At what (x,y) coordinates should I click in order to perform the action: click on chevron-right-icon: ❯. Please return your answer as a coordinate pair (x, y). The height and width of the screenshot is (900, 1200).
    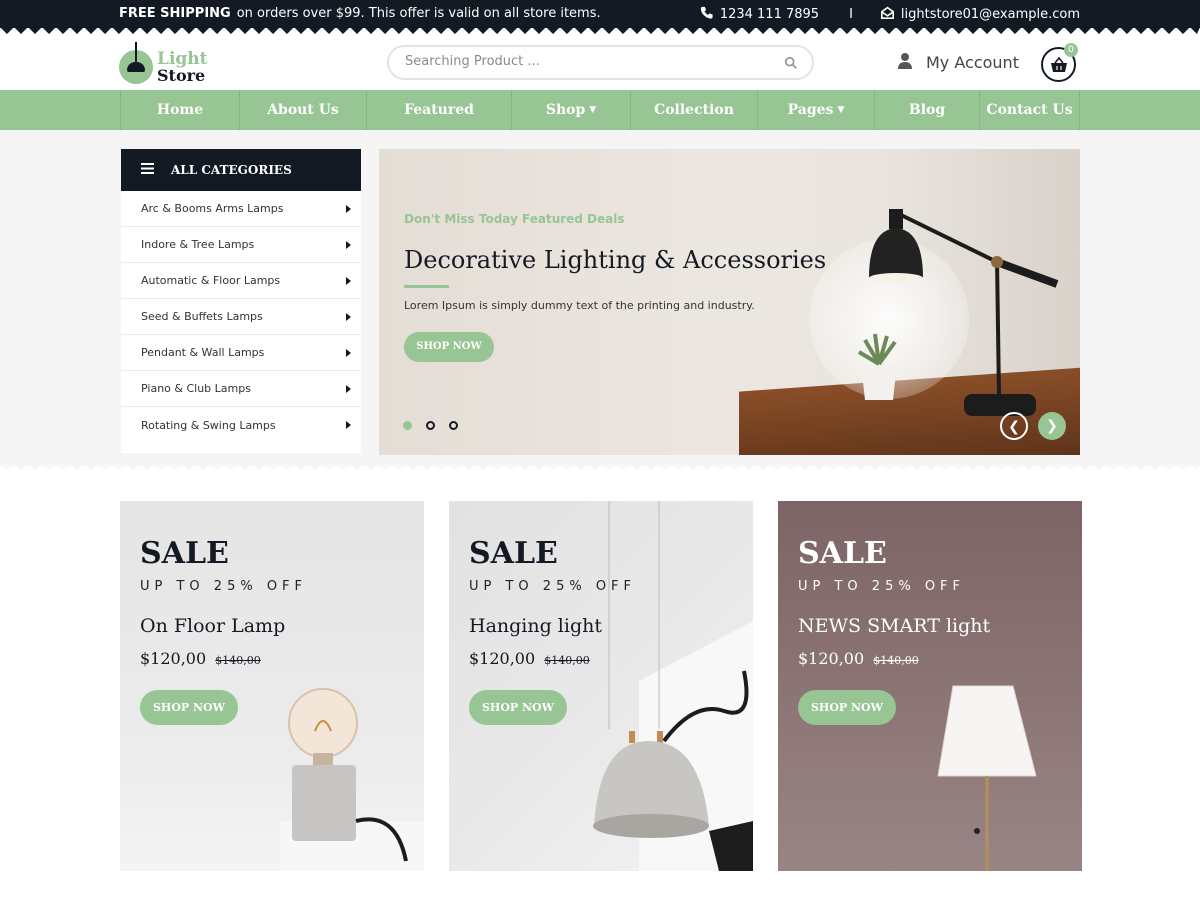
    Looking at the image, I should click on (1052, 426).